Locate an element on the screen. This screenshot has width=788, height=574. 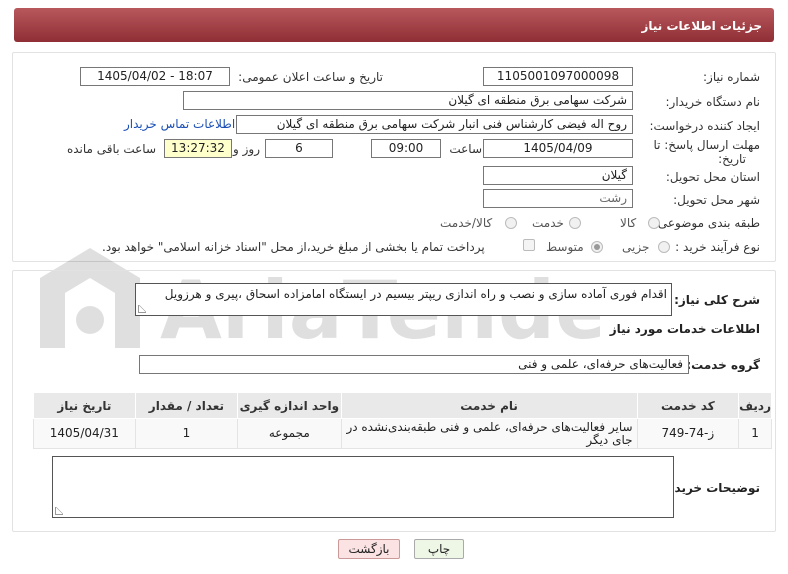
creator-label: ایجاد کننده درخواست: is located at coordinates (704, 126).